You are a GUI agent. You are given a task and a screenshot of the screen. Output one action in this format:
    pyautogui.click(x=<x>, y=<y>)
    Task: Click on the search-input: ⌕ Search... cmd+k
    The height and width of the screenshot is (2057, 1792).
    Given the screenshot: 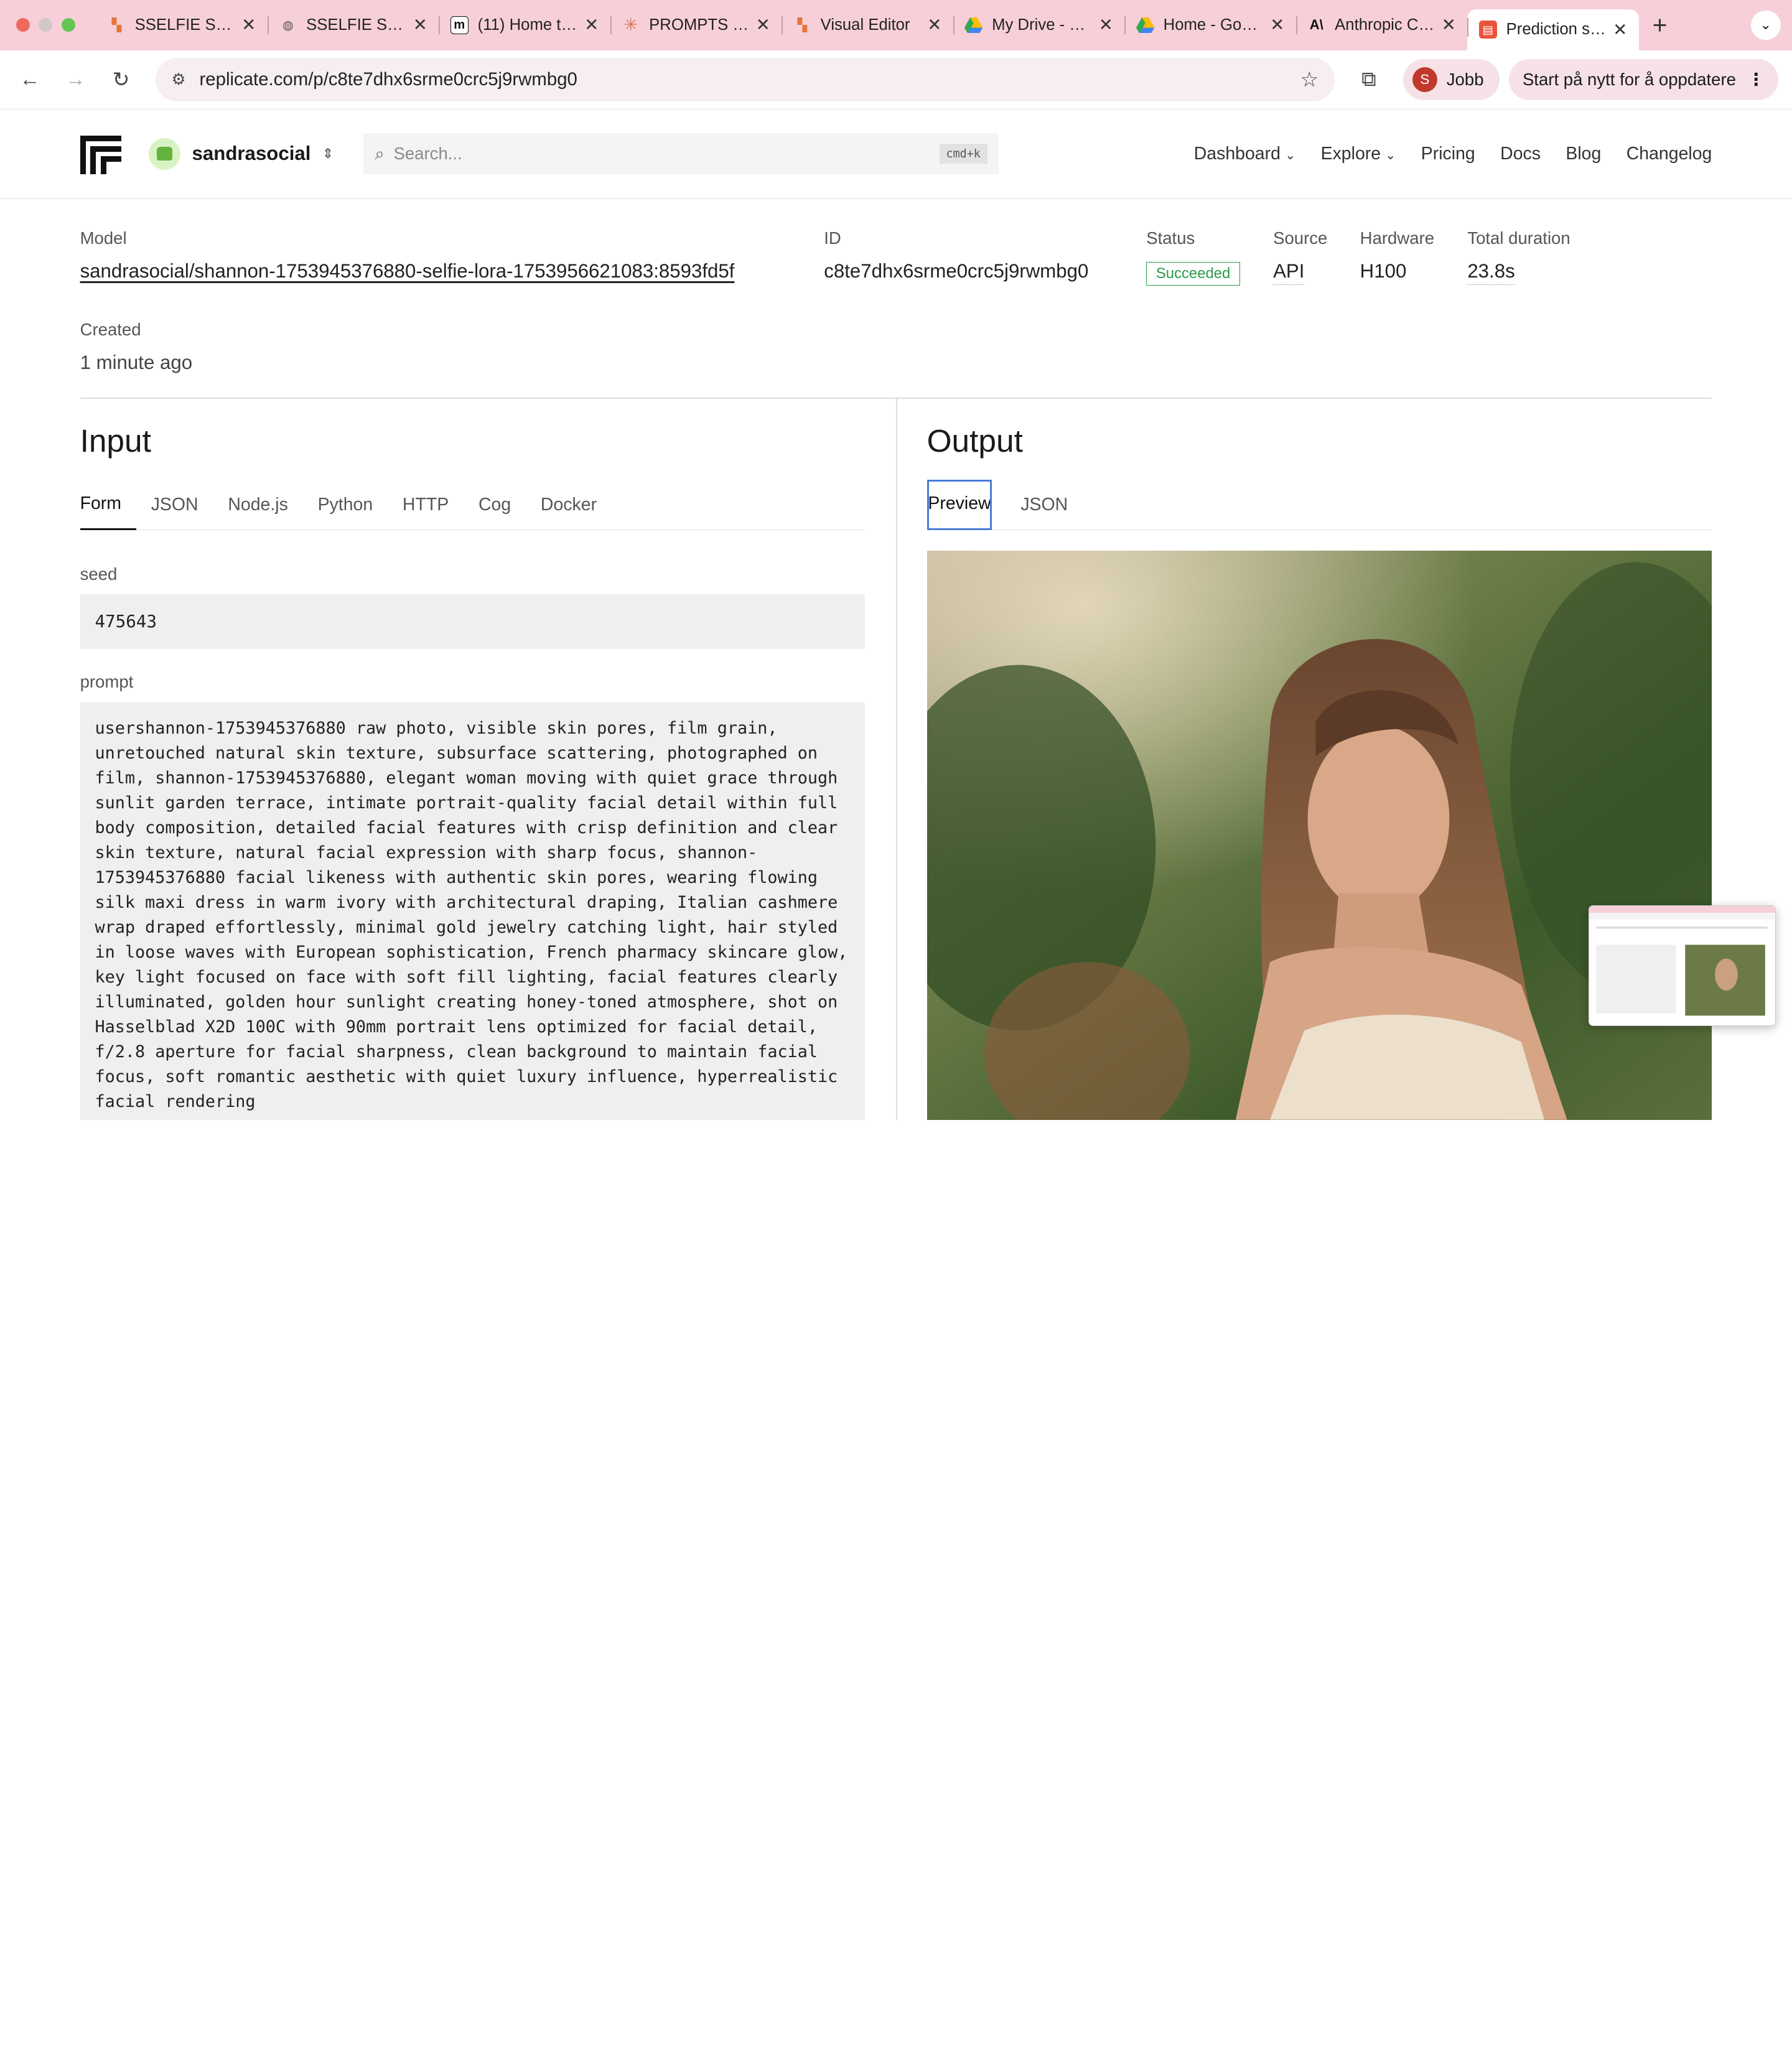 What is the action you would take?
    pyautogui.click(x=681, y=154)
    